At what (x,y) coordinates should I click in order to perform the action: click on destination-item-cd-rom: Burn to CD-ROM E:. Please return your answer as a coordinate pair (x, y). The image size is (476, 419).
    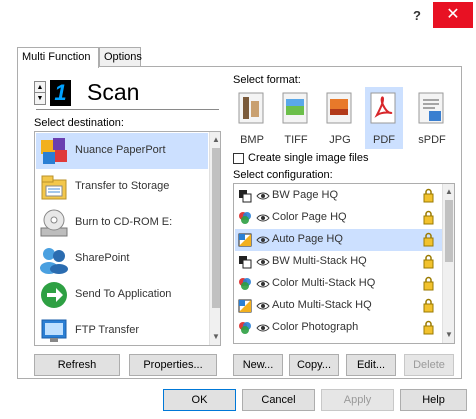
    Looking at the image, I should click on (122, 223).